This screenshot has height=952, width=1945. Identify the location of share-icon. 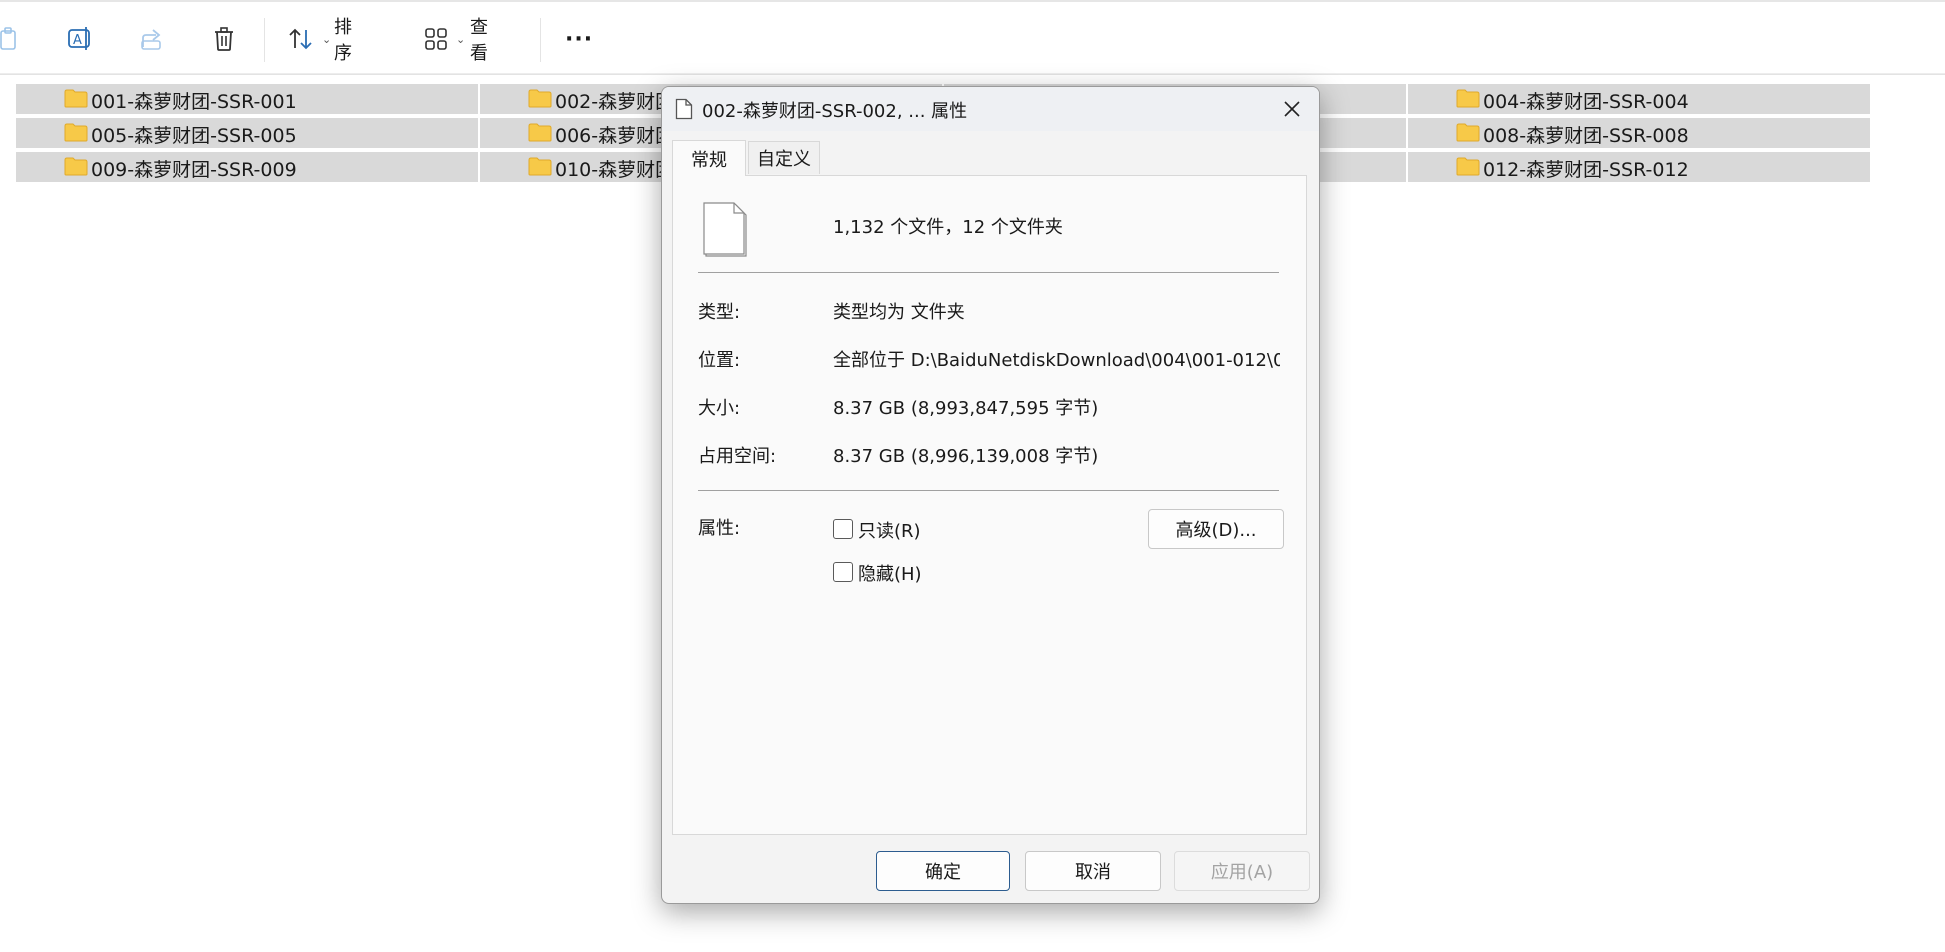
(153, 39).